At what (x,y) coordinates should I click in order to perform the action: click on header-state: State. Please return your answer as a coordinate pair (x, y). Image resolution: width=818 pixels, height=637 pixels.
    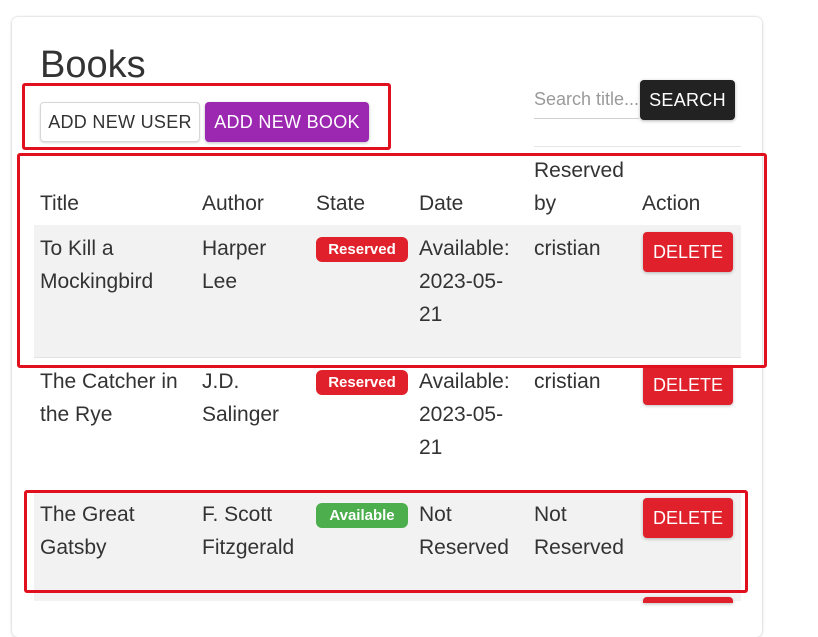
    Looking at the image, I should click on (341, 203).